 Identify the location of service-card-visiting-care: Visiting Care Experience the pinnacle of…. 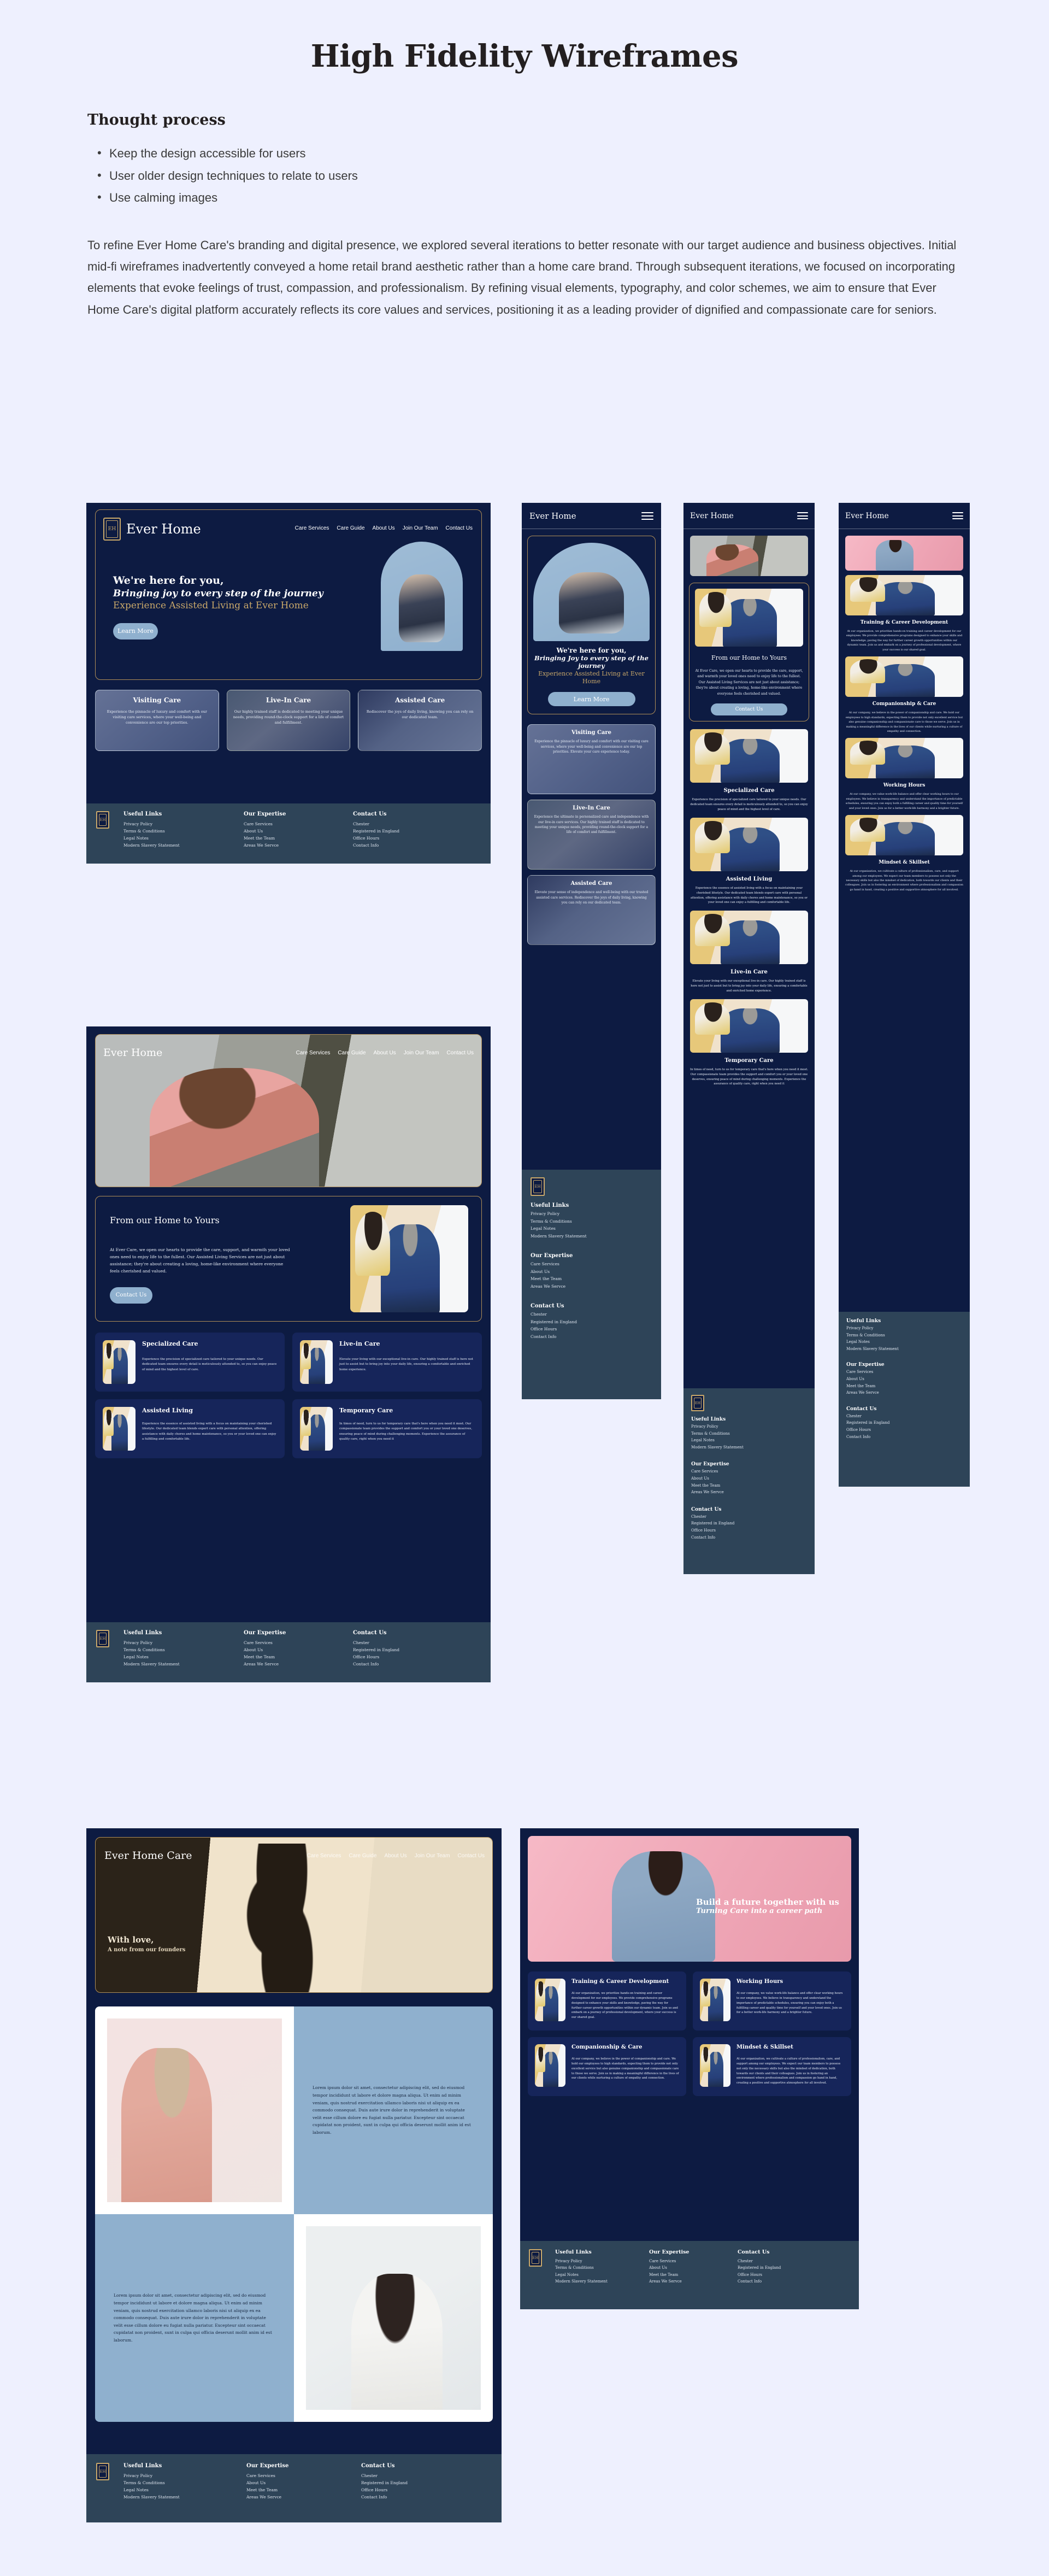
(157, 721).